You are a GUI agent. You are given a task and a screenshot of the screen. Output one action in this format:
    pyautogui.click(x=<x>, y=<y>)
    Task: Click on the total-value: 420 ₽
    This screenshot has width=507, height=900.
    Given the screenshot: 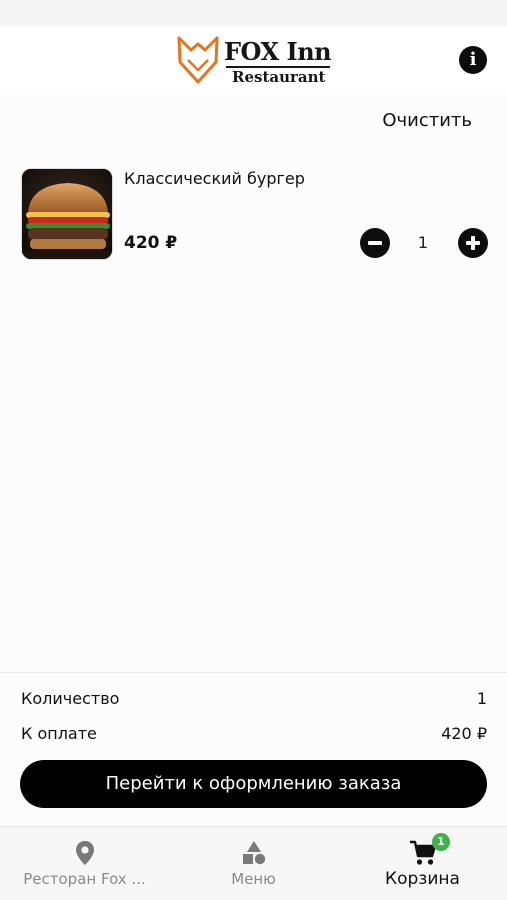 What is the action you would take?
    pyautogui.click(x=464, y=733)
    